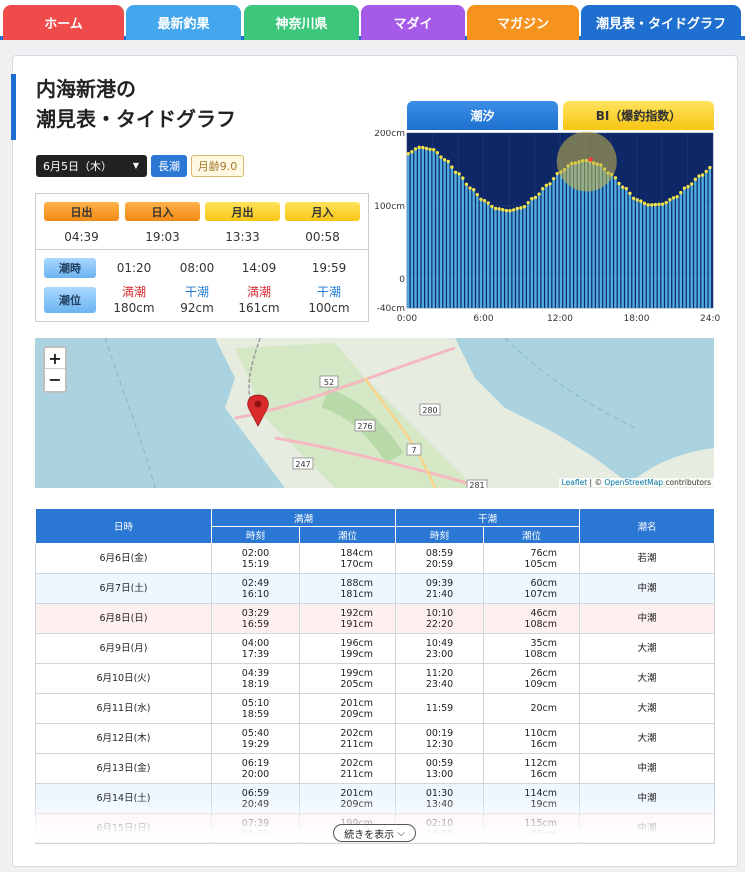 Image resolution: width=745 pixels, height=872 pixels. What do you see at coordinates (123, 708) in the screenshot?
I see `cell-date: 6月11日(水)` at bounding box center [123, 708].